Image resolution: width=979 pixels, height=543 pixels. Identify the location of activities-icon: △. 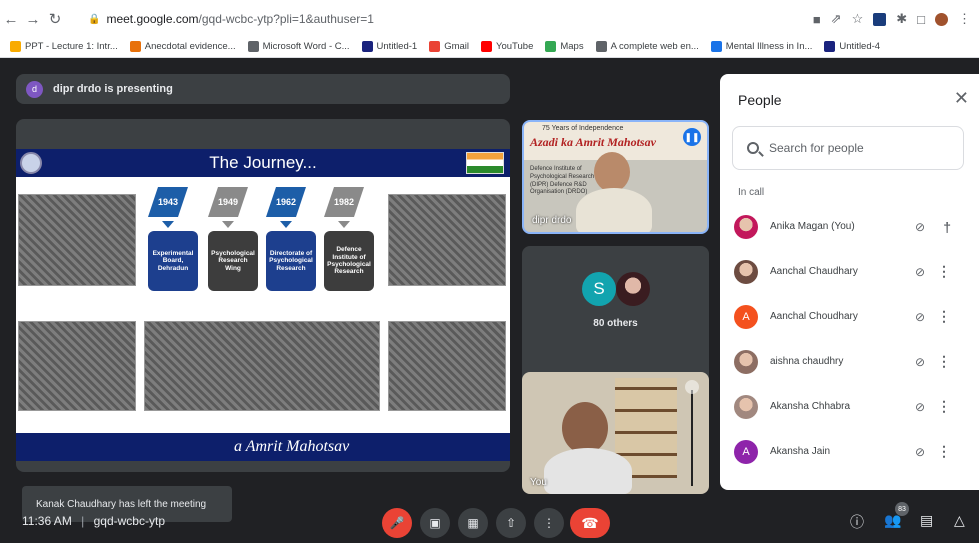
(959, 520).